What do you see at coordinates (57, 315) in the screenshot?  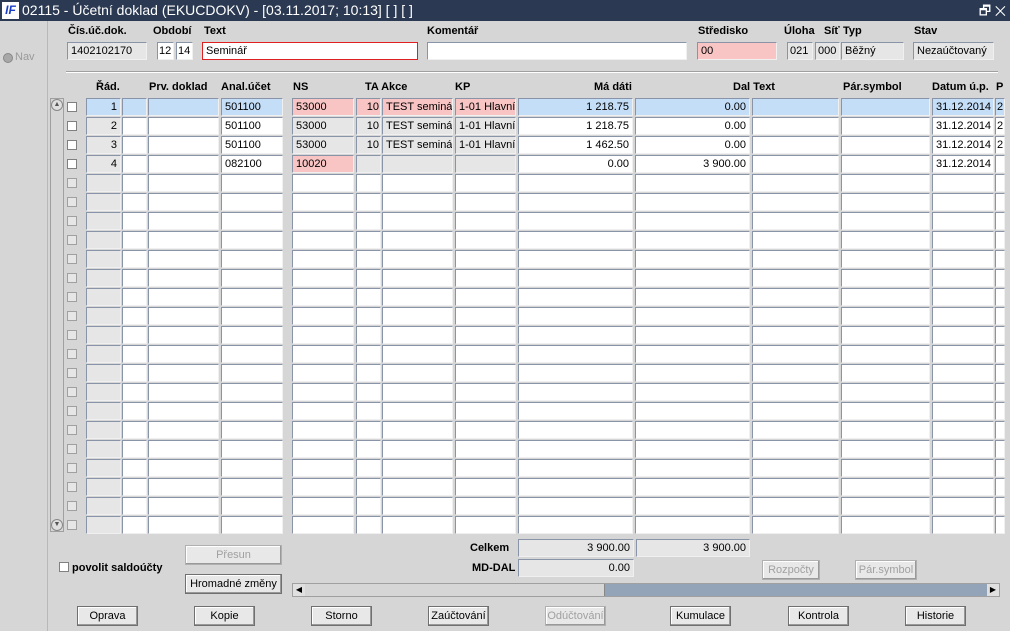 I see `vertical-scrollbar: ▲ ▼` at bounding box center [57, 315].